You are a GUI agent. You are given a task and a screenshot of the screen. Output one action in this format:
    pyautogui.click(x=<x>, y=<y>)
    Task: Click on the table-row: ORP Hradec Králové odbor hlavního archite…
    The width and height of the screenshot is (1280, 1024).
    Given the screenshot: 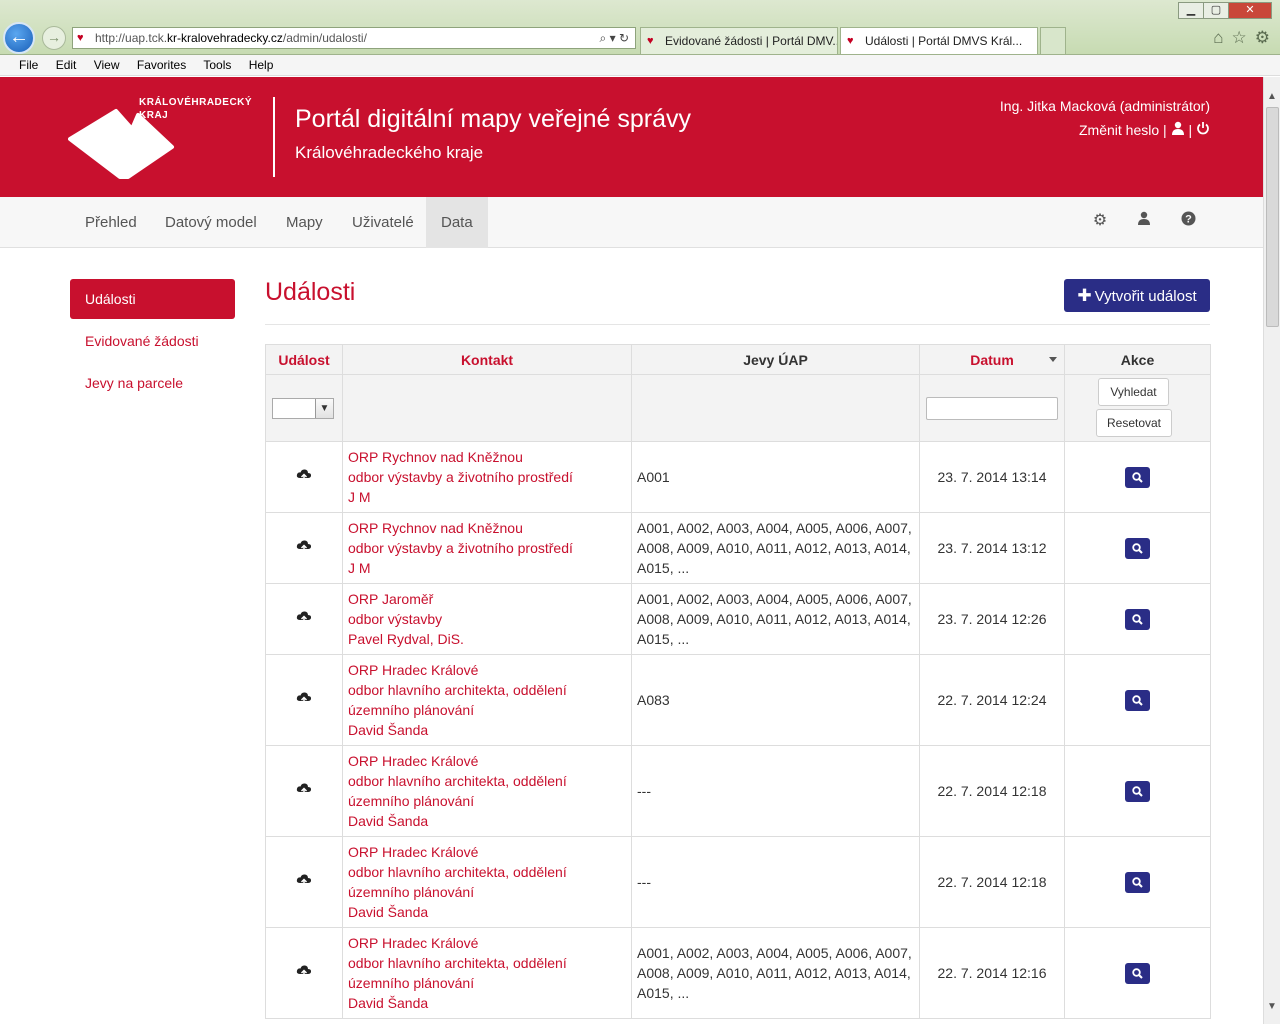 What is the action you would take?
    pyautogui.click(x=738, y=882)
    